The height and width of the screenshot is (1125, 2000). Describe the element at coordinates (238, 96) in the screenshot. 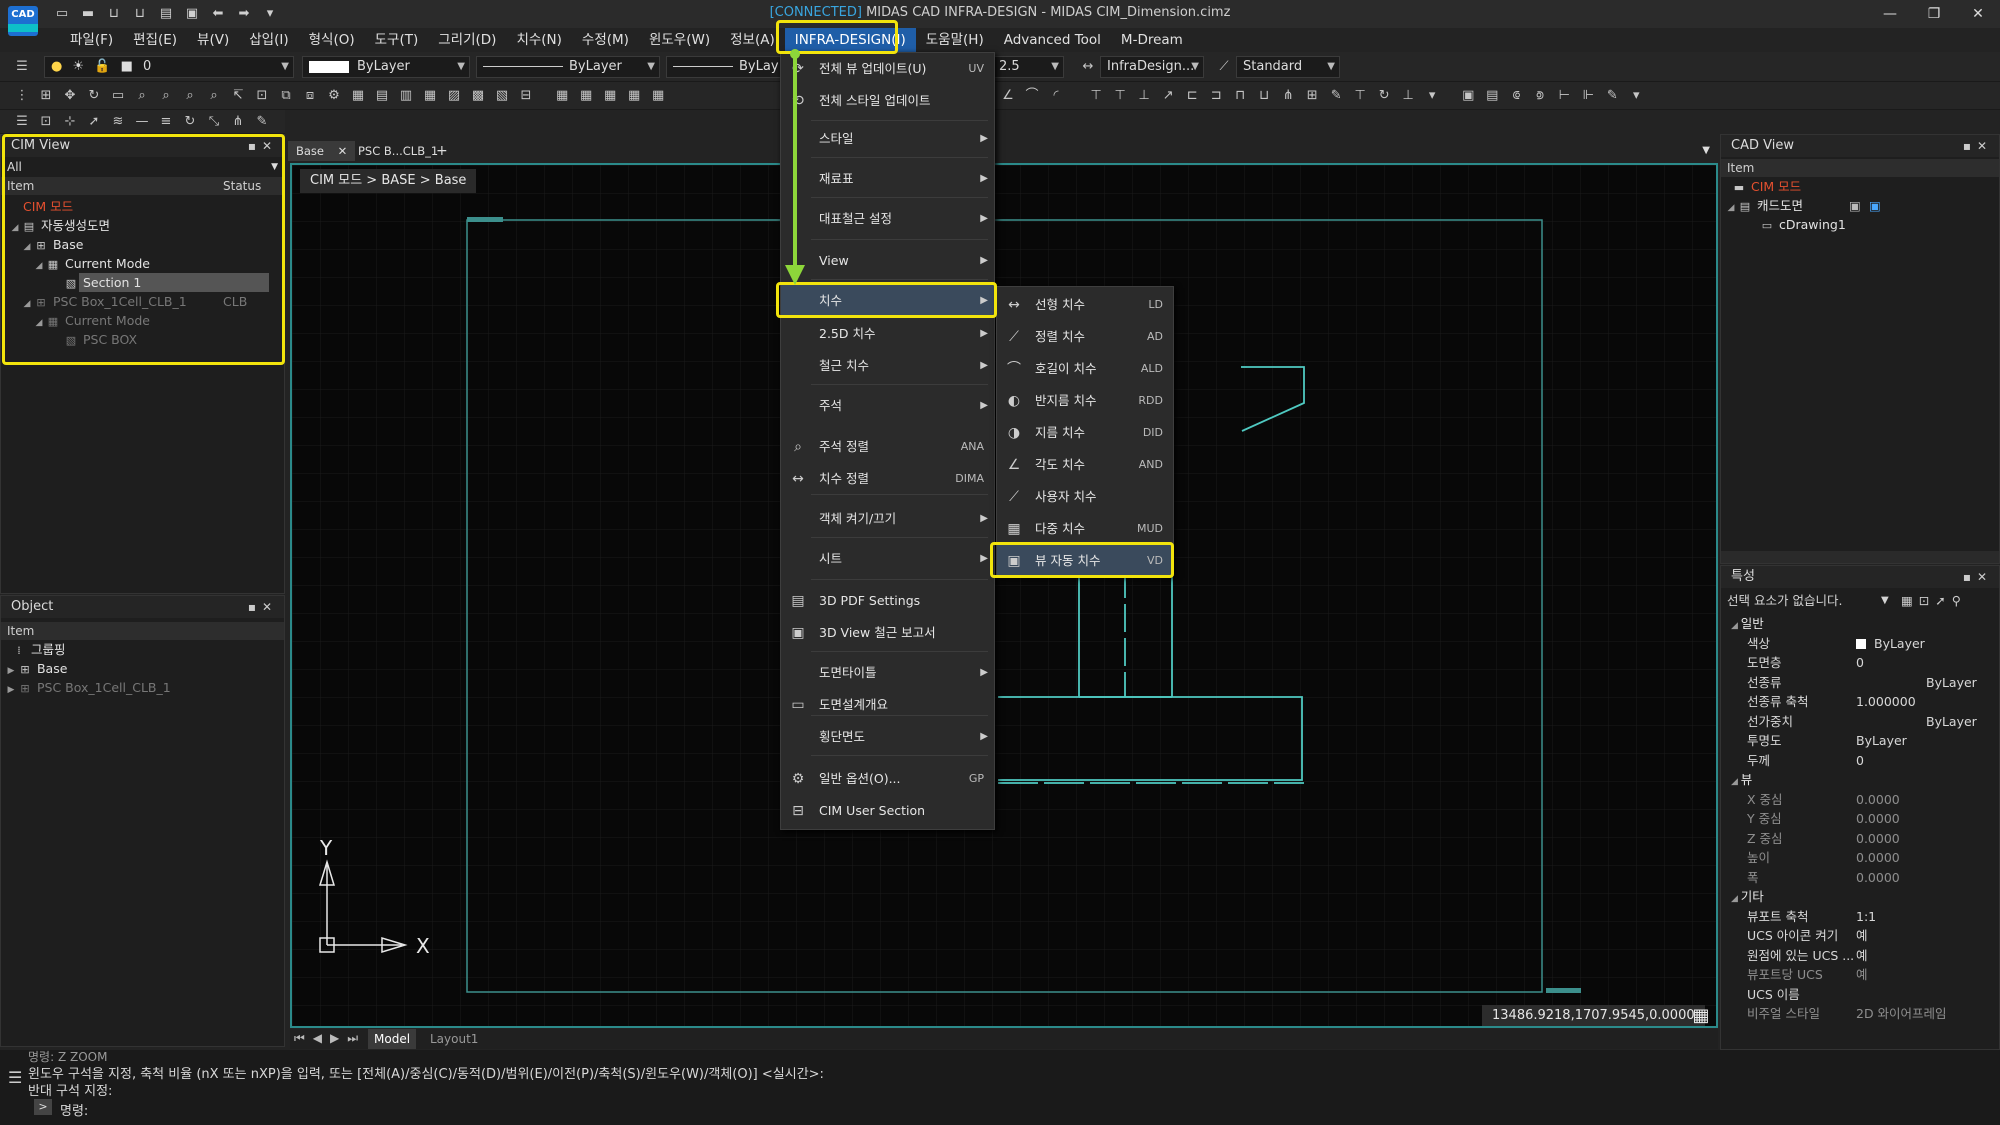

I see `trim-icon: ↸` at that location.